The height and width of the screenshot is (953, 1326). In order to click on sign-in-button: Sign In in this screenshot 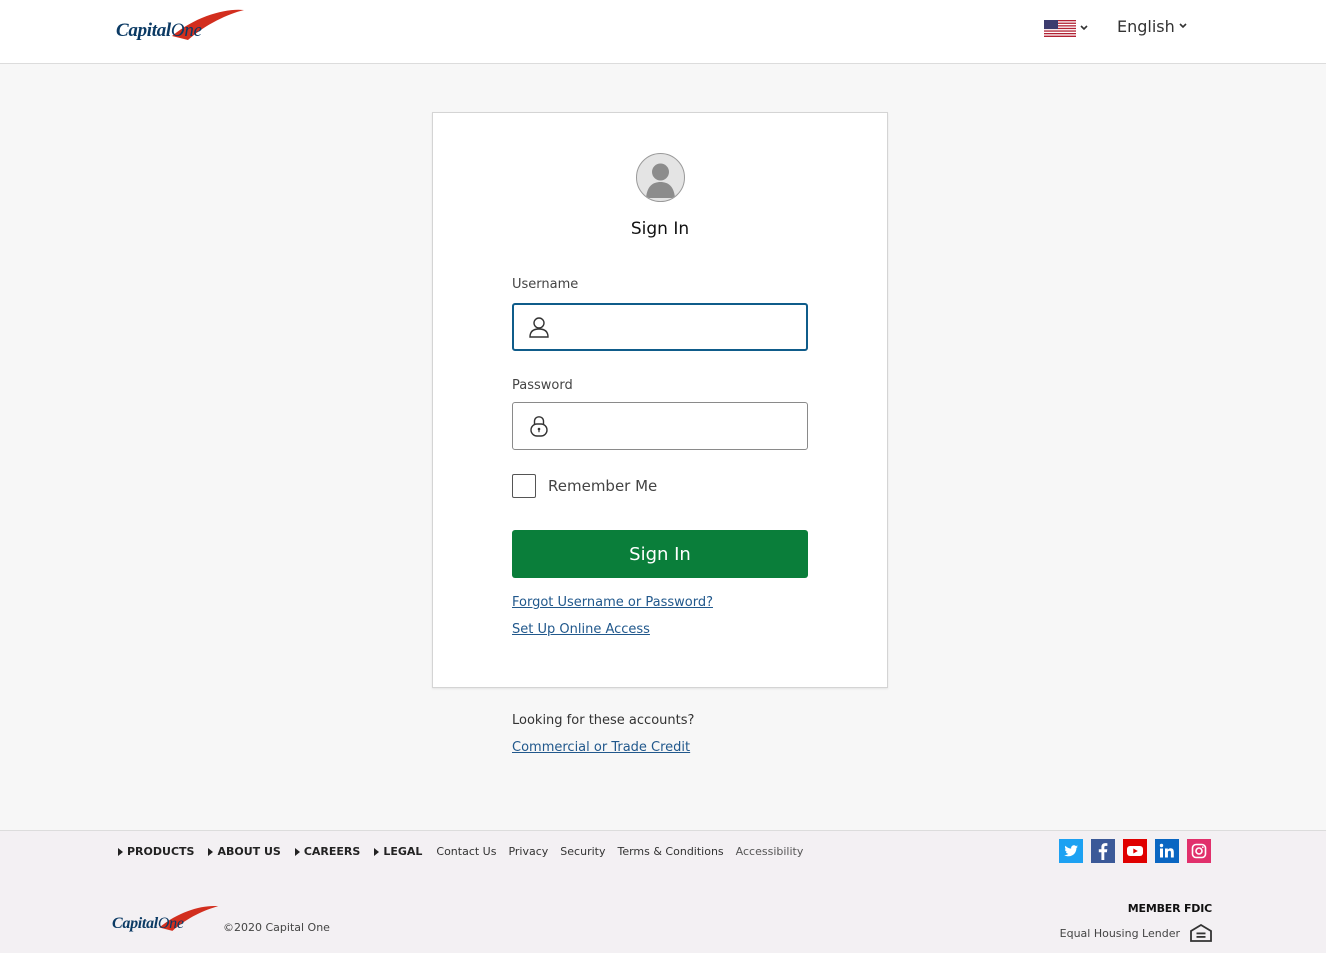, I will do `click(660, 554)`.